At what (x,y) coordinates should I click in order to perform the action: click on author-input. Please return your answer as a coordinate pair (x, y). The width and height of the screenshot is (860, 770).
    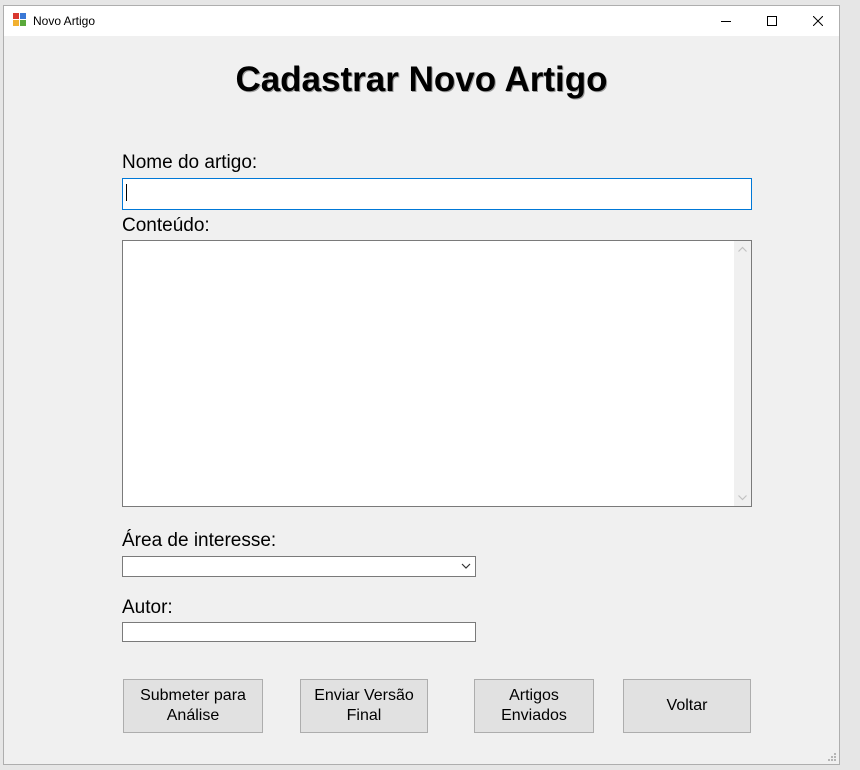
    Looking at the image, I should click on (299, 632).